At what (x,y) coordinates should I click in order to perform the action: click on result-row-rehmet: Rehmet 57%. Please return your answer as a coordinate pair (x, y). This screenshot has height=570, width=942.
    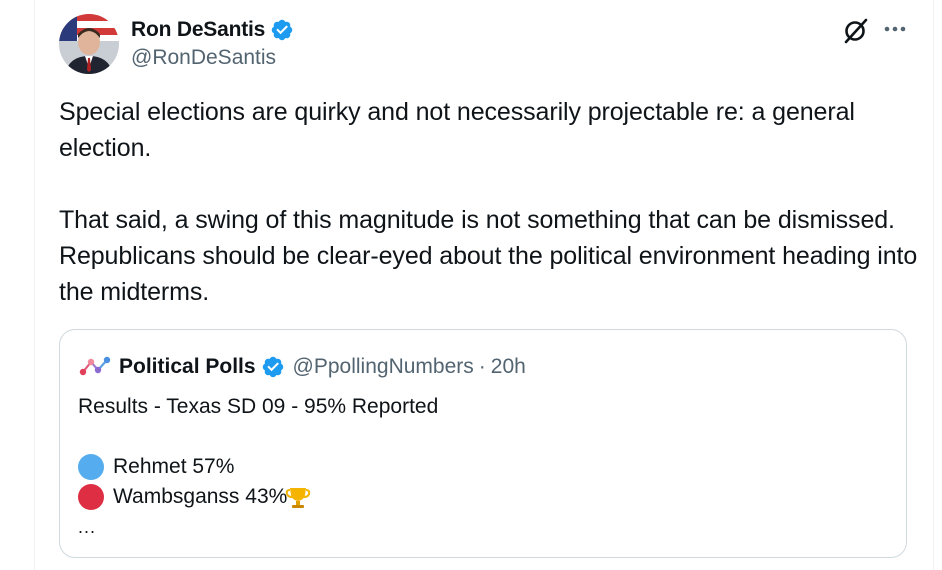
    Looking at the image, I should click on (258, 480).